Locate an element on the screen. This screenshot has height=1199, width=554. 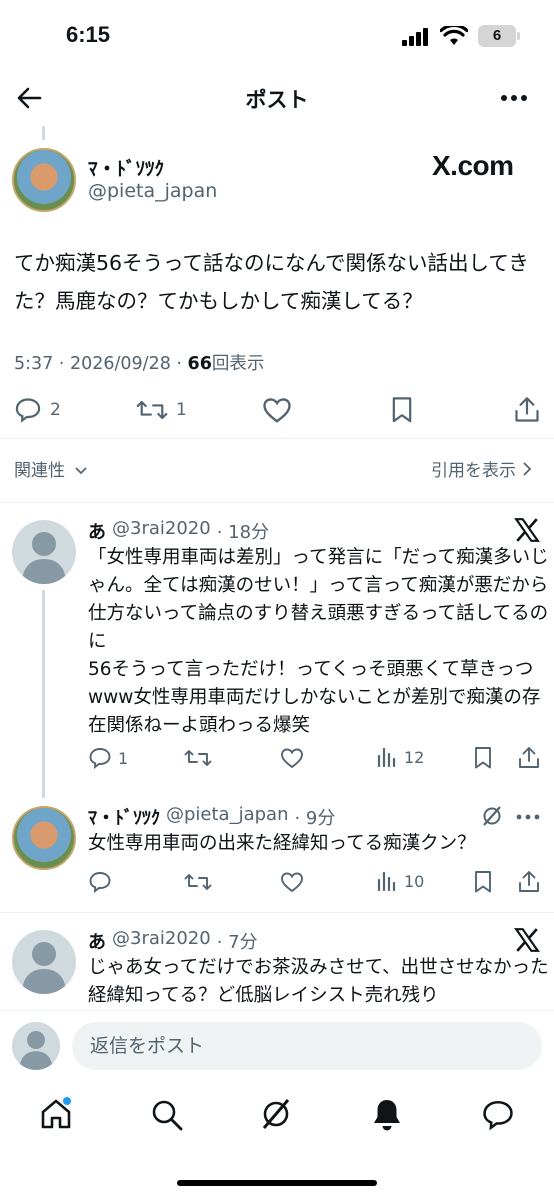
reply-input: 返信をポスト is located at coordinates (307, 1046).